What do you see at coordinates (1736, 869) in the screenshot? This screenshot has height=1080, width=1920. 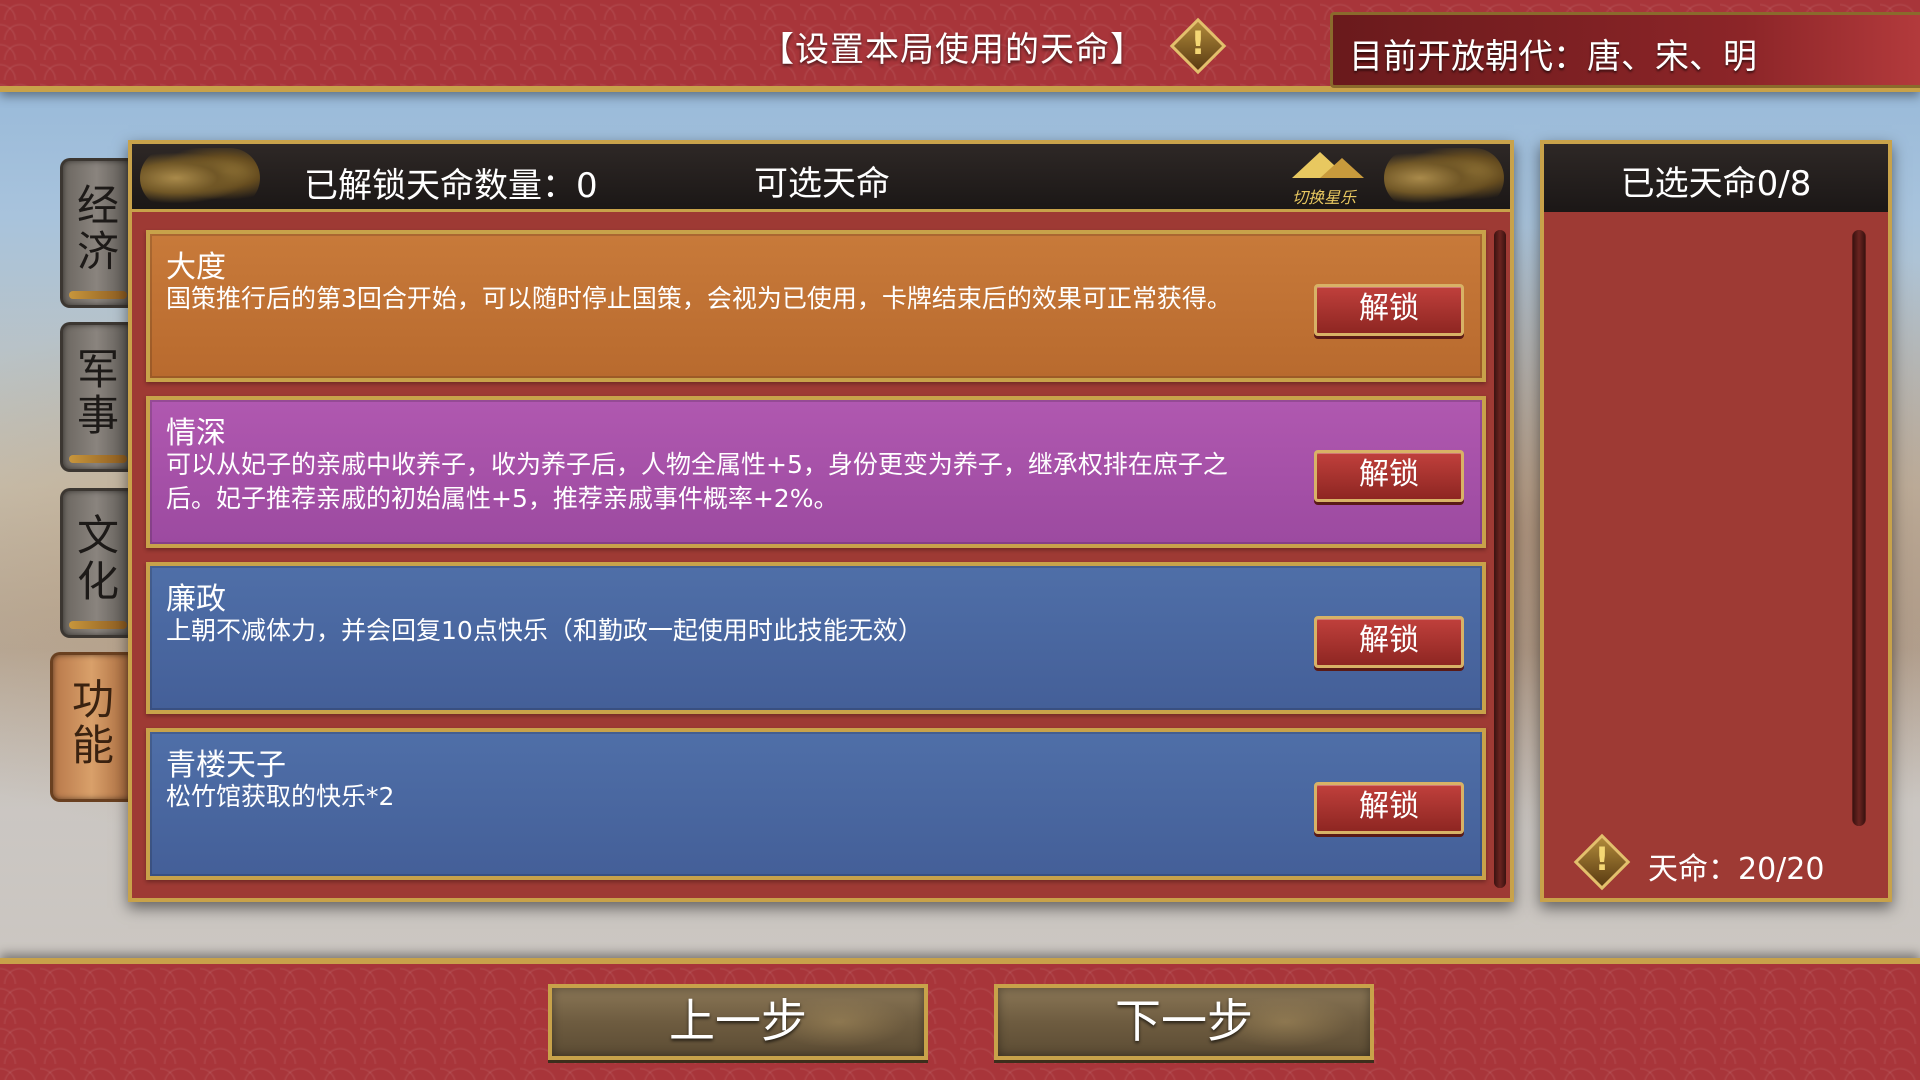 I see `mandate-points: 天命：20/20` at bounding box center [1736, 869].